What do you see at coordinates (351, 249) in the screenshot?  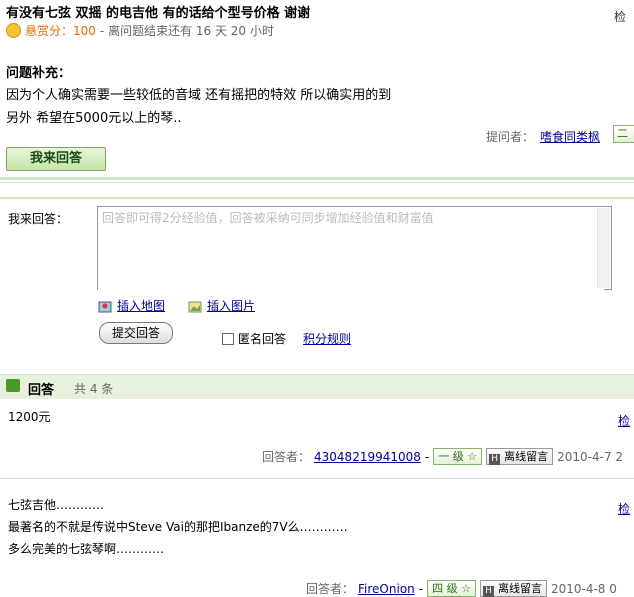 I see `answer-textarea` at bounding box center [351, 249].